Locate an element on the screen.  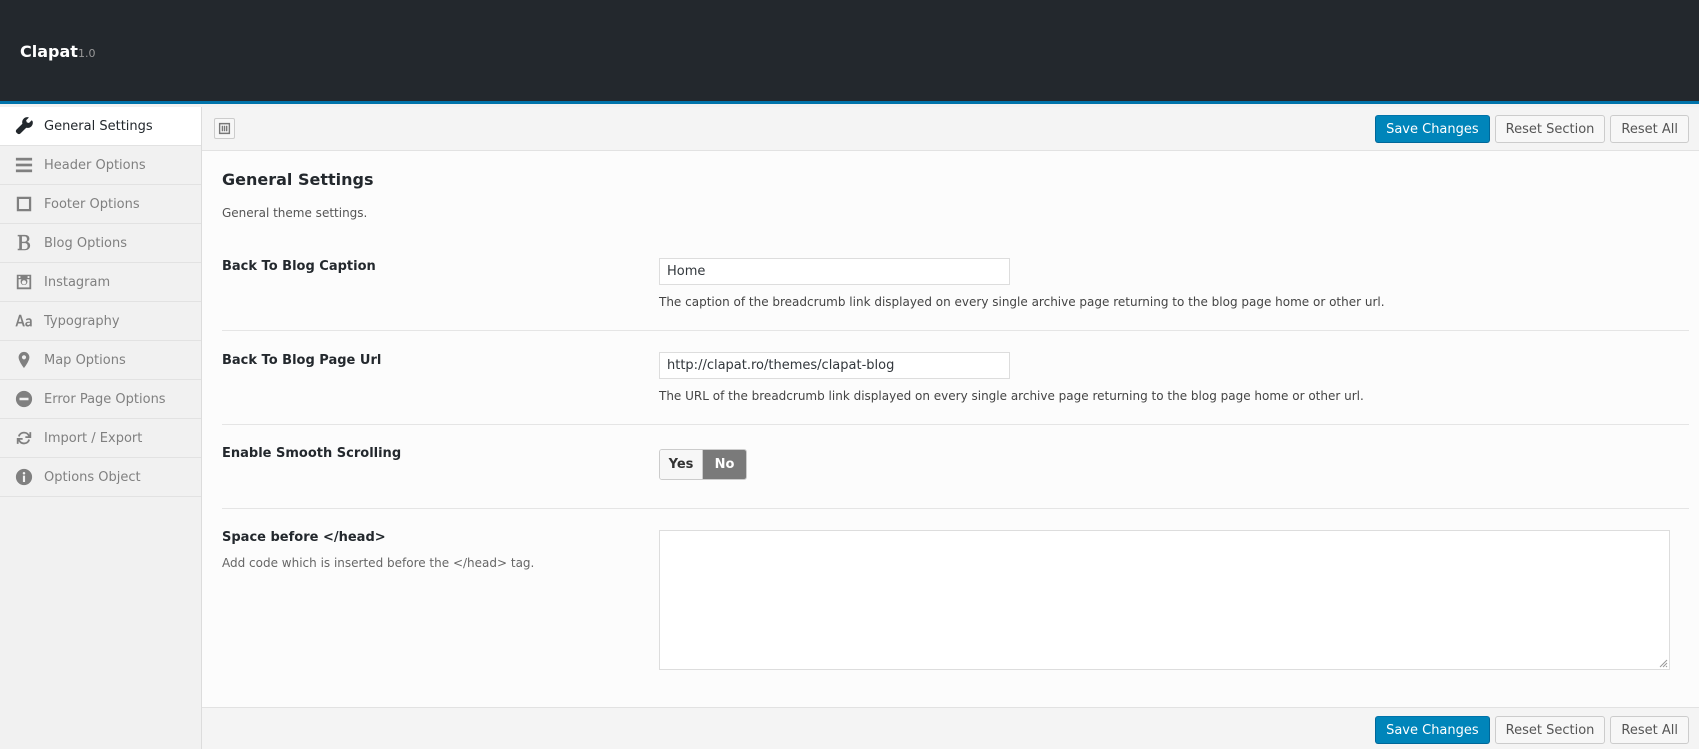
sidebar-item-header-options: Header Options is located at coordinates (100, 165).